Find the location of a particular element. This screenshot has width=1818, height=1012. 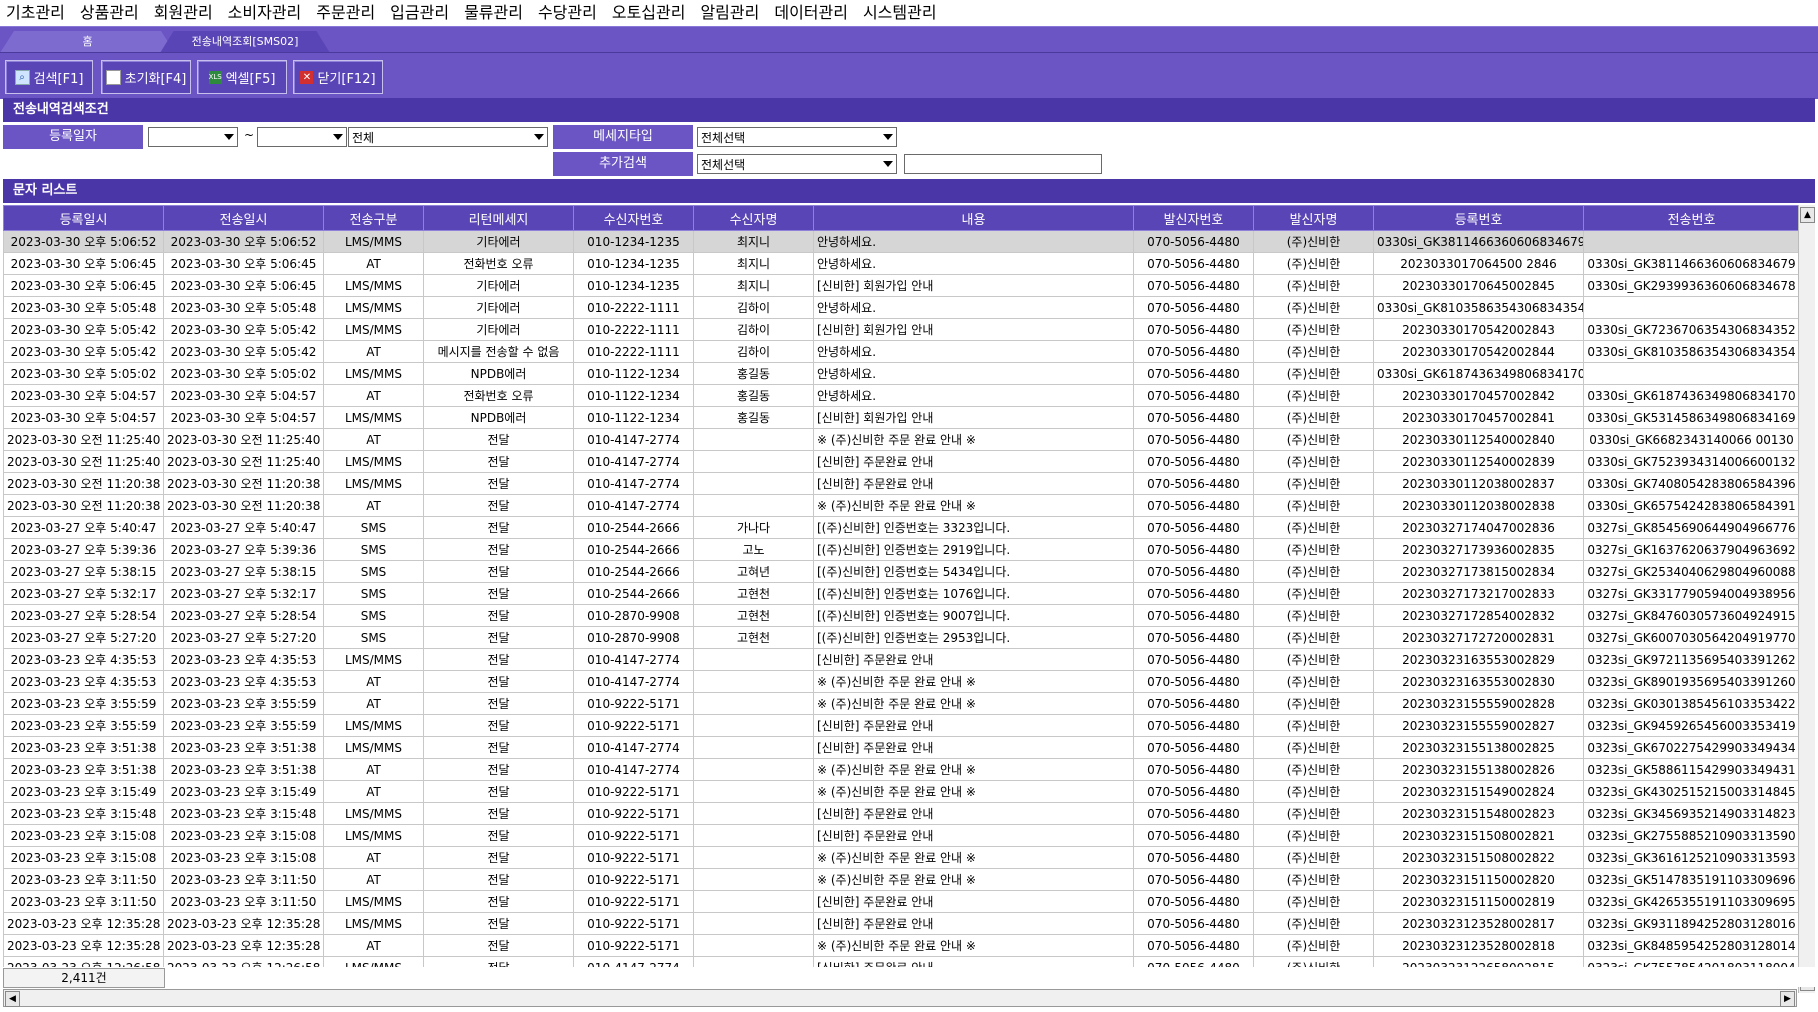

table-cell: 2023-03-30 오후 5:05:42 is located at coordinates (243, 351).